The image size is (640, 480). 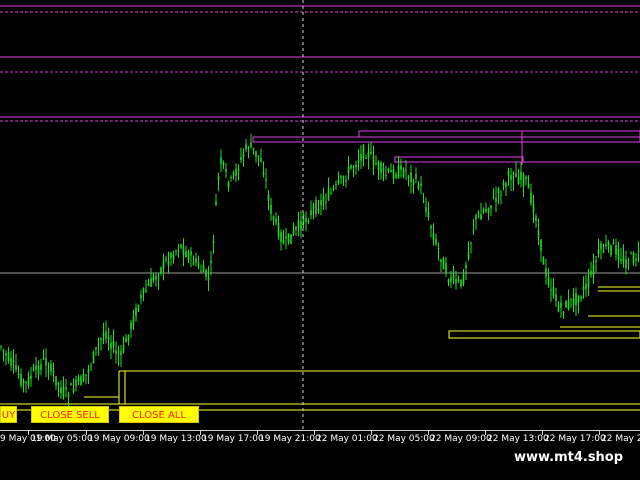 What do you see at coordinates (518, 439) in the screenshot?
I see `time-tick-label: 22 May 13:00` at bounding box center [518, 439].